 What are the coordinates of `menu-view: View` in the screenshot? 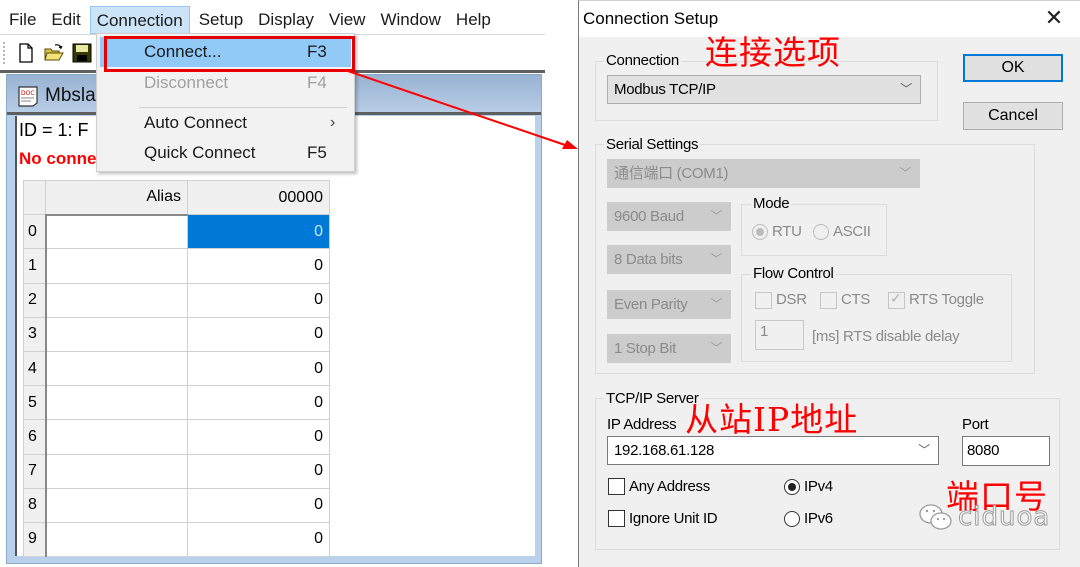 It's located at (347, 20).